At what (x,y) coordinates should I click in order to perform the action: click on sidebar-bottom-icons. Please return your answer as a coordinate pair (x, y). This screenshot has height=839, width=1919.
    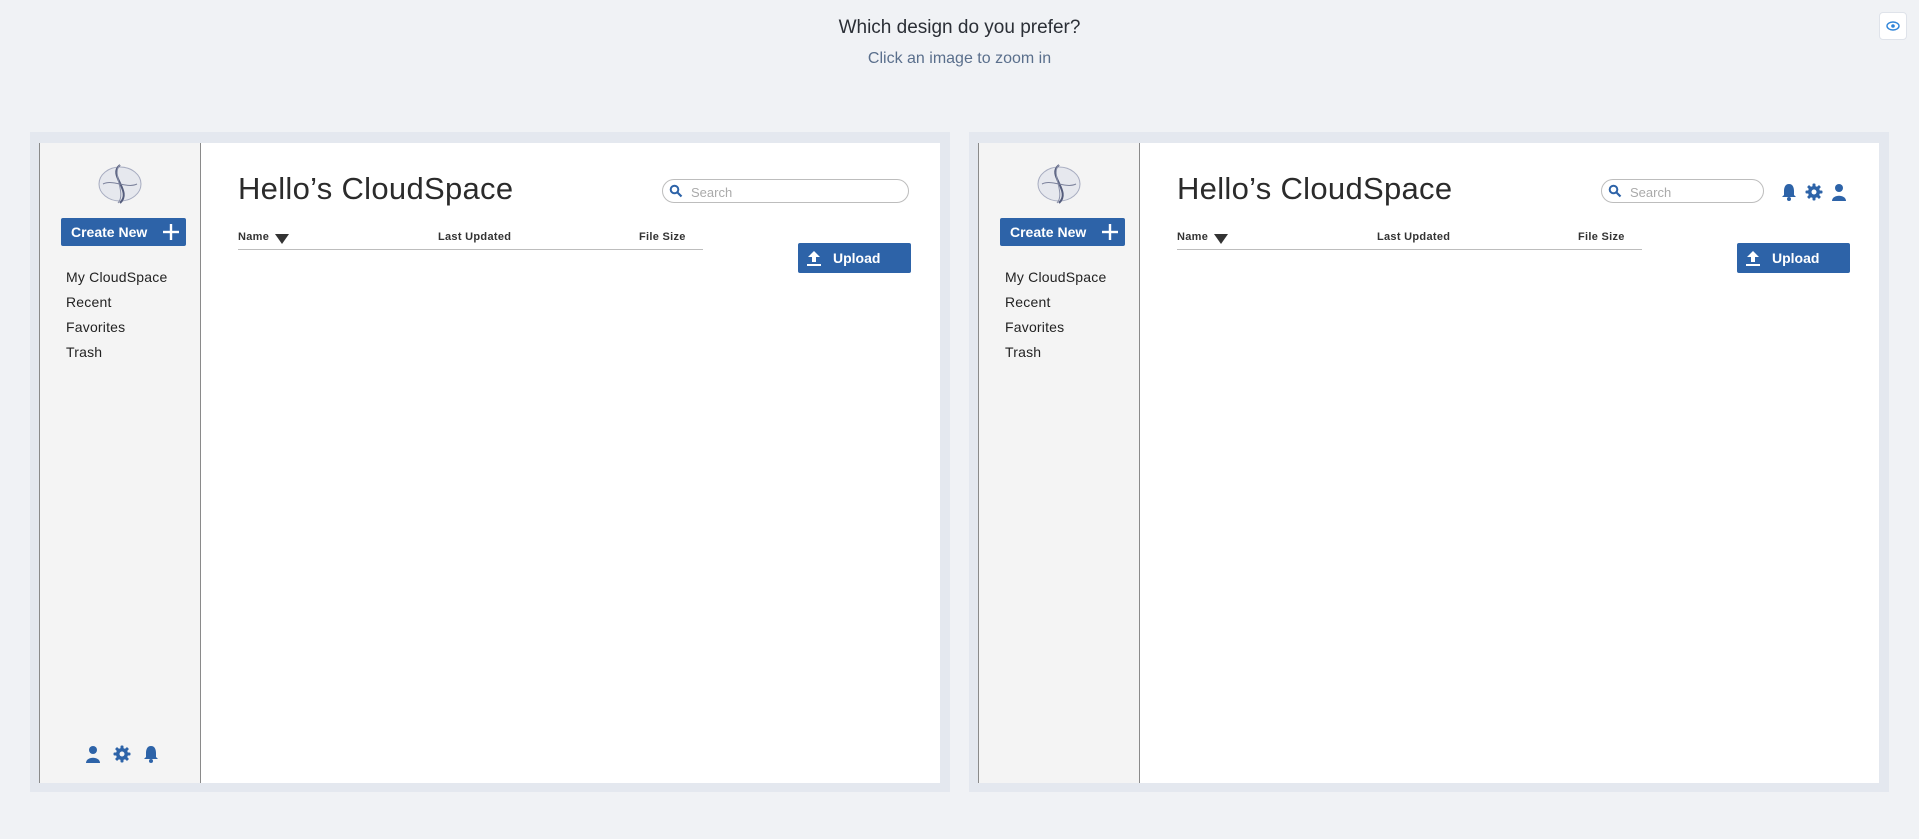
    Looking at the image, I should click on (122, 754).